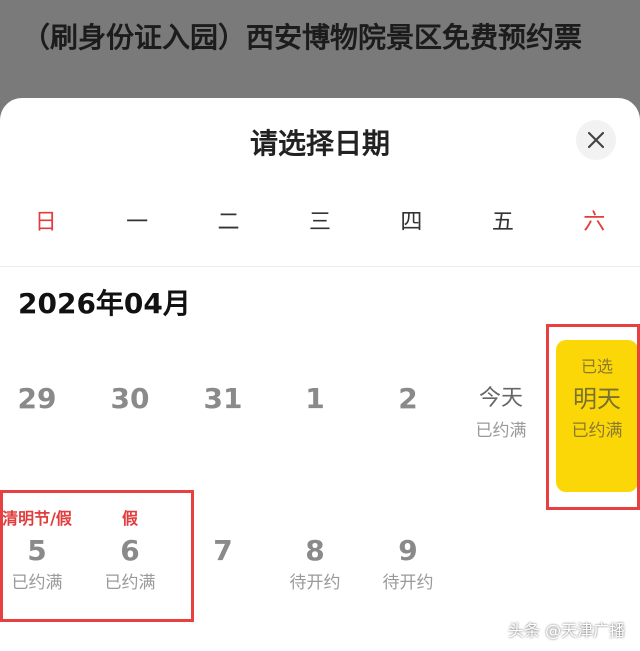 The width and height of the screenshot is (640, 651). Describe the element at coordinates (319, 143) in the screenshot. I see `sheet-title: 请选择日期` at that location.